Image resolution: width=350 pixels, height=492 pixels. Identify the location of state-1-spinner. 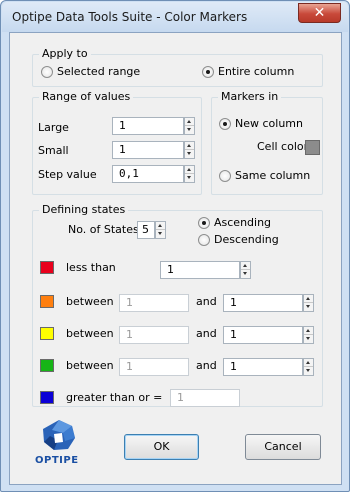
(245, 270).